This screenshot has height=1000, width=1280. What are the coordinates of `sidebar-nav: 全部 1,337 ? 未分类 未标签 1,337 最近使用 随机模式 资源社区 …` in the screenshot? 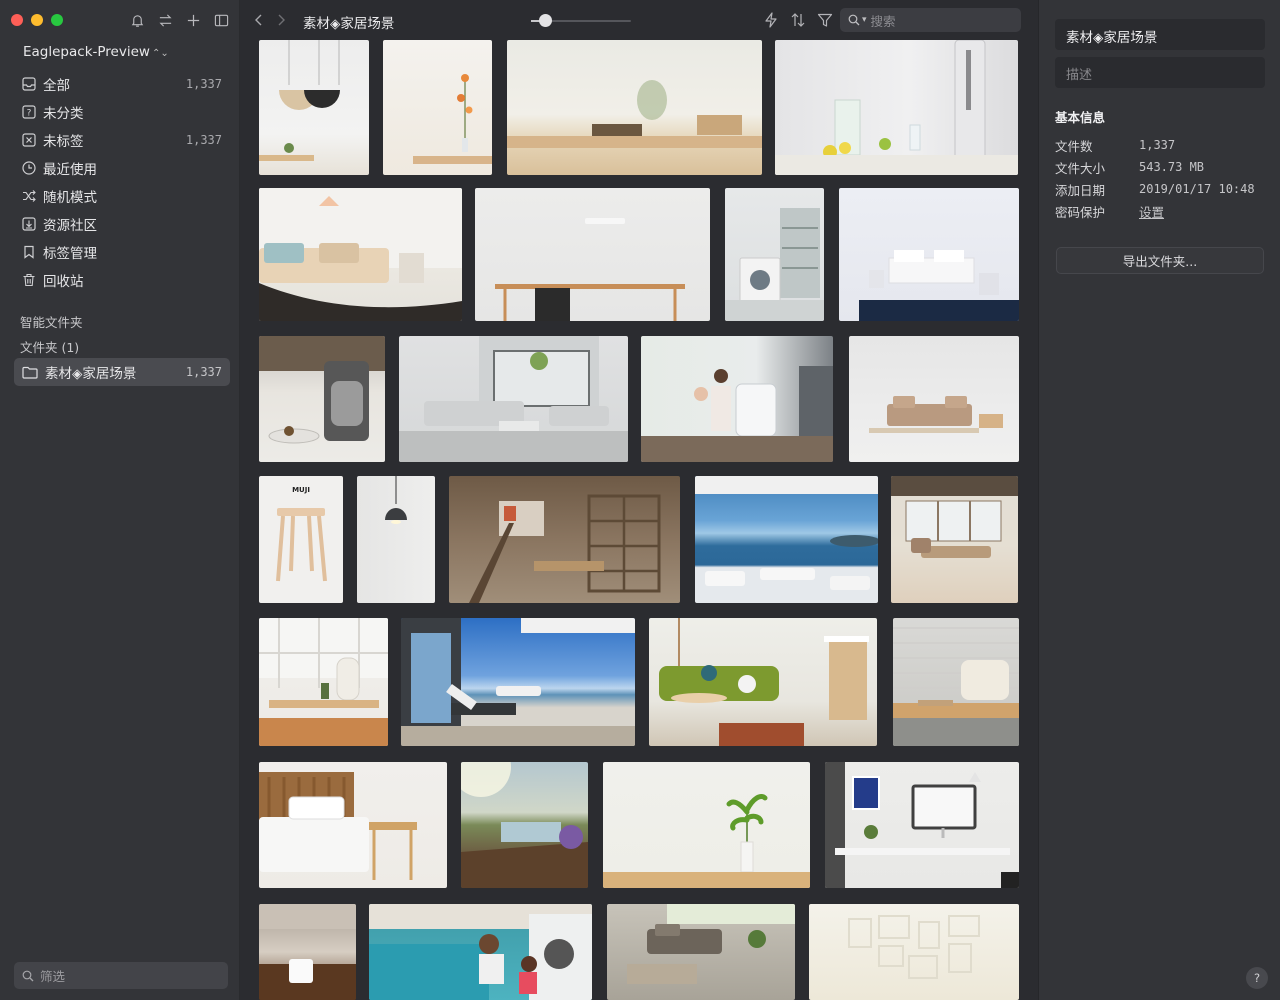 It's located at (122, 182).